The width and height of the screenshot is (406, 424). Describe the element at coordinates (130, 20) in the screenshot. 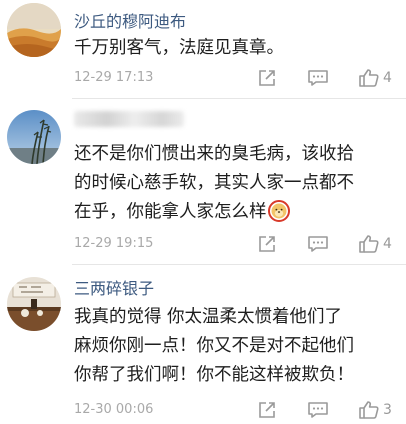

I see `username: 沙丘的穆阿迪布` at that location.